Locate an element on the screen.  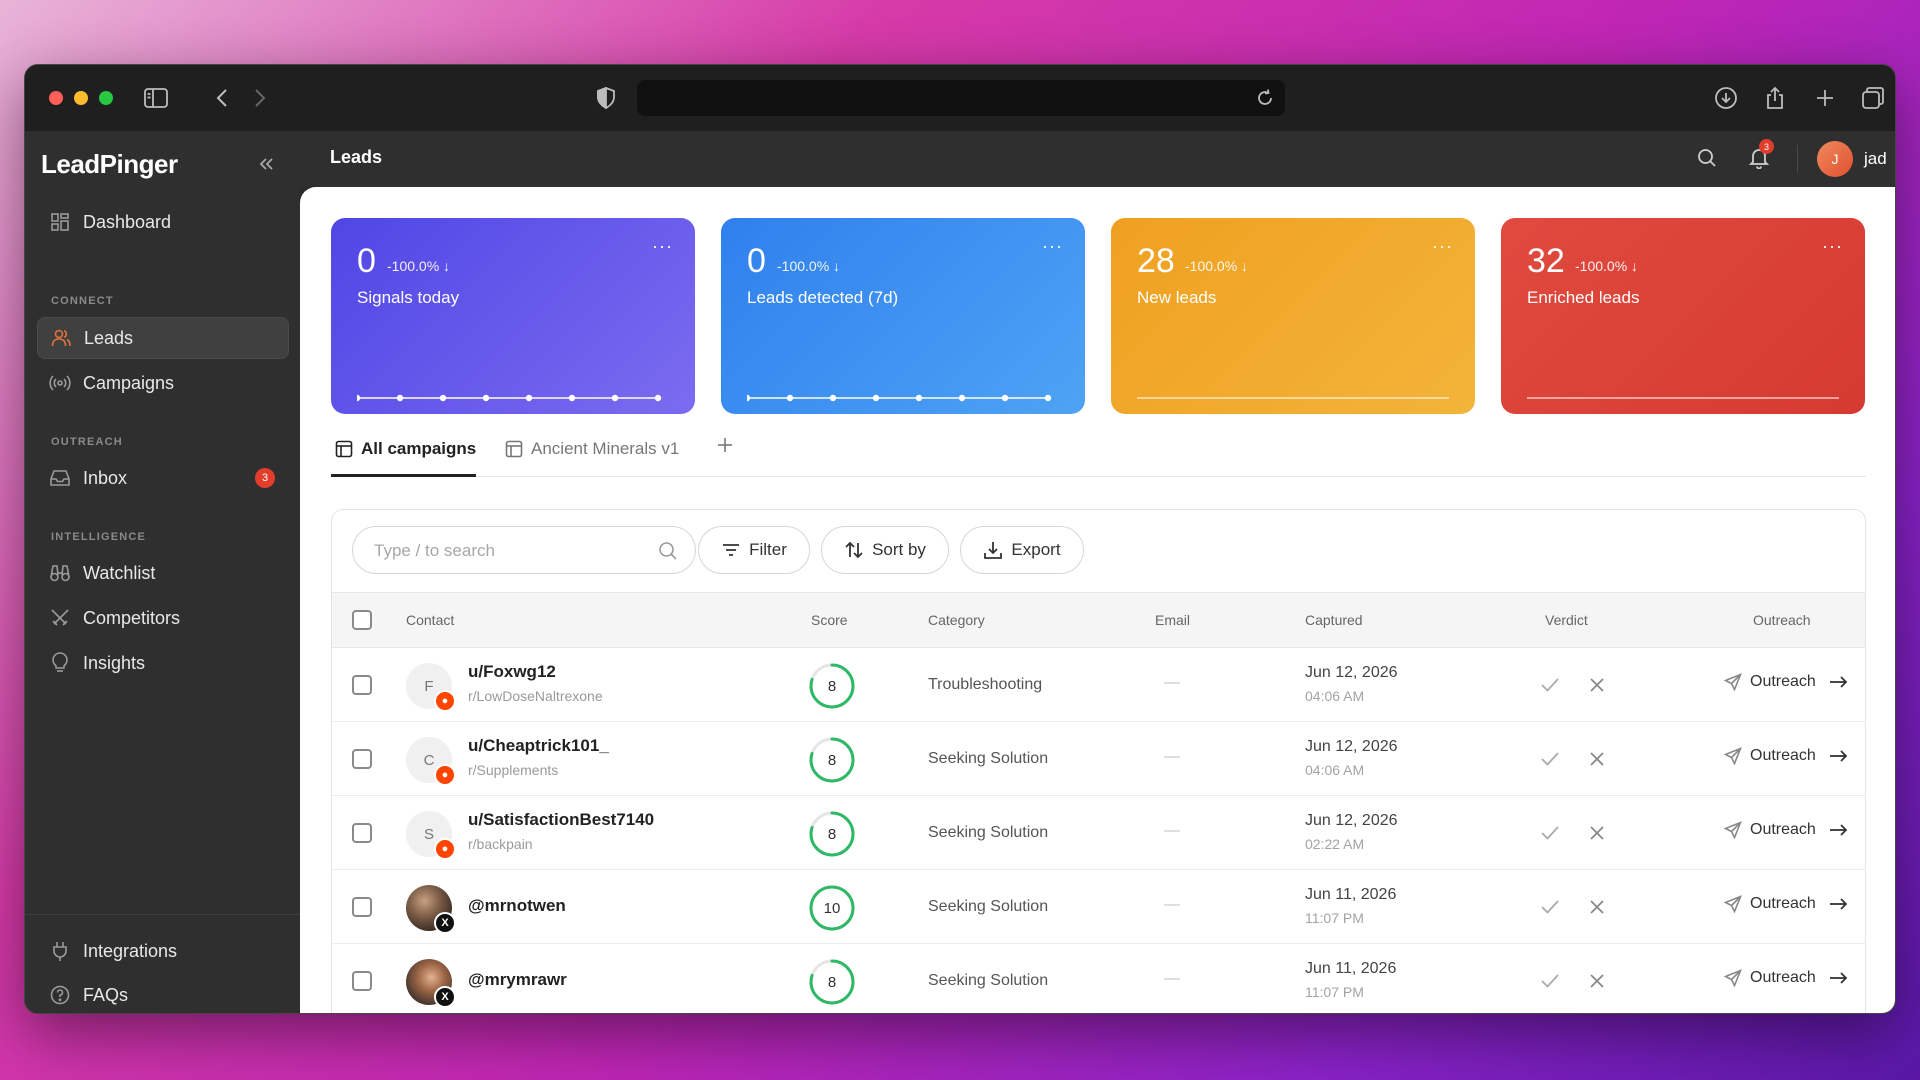
tab-label: Ancient Minerals v1 is located at coordinates (605, 448).